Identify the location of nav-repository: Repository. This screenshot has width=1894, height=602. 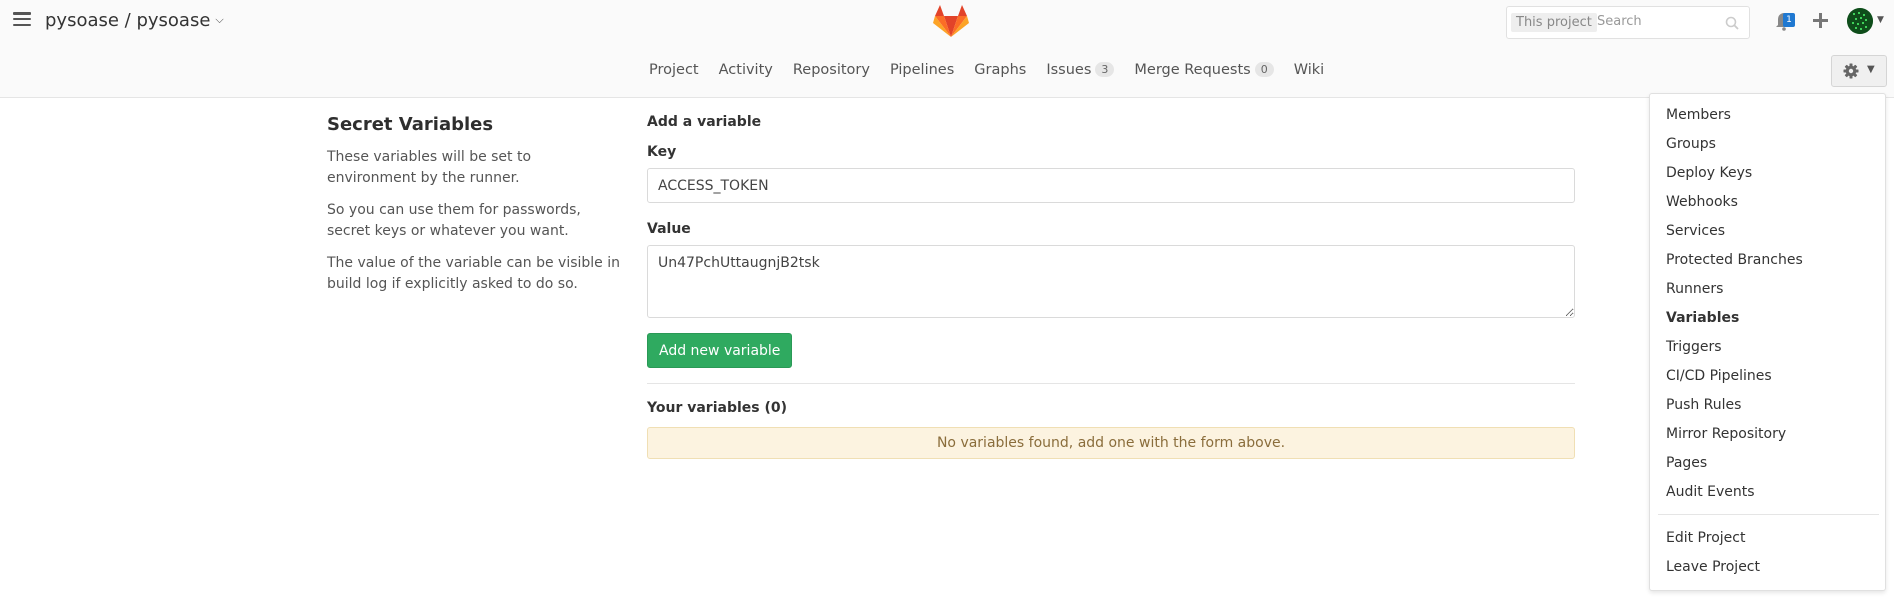
(831, 70).